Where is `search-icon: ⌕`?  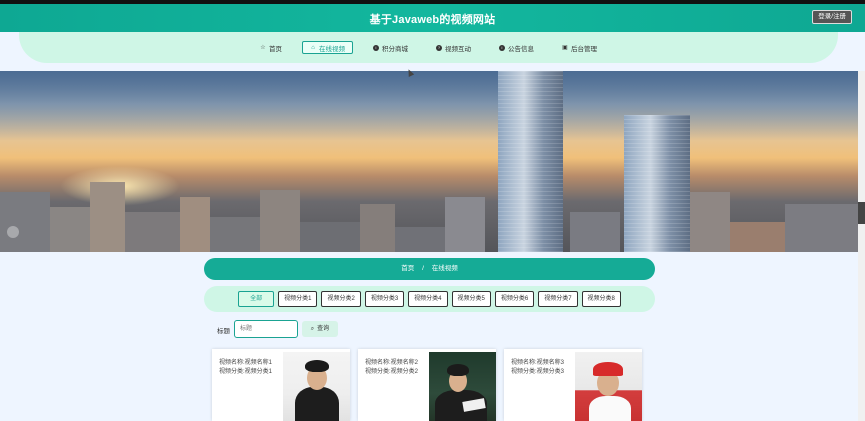
search-icon: ⌕ is located at coordinates (312, 329).